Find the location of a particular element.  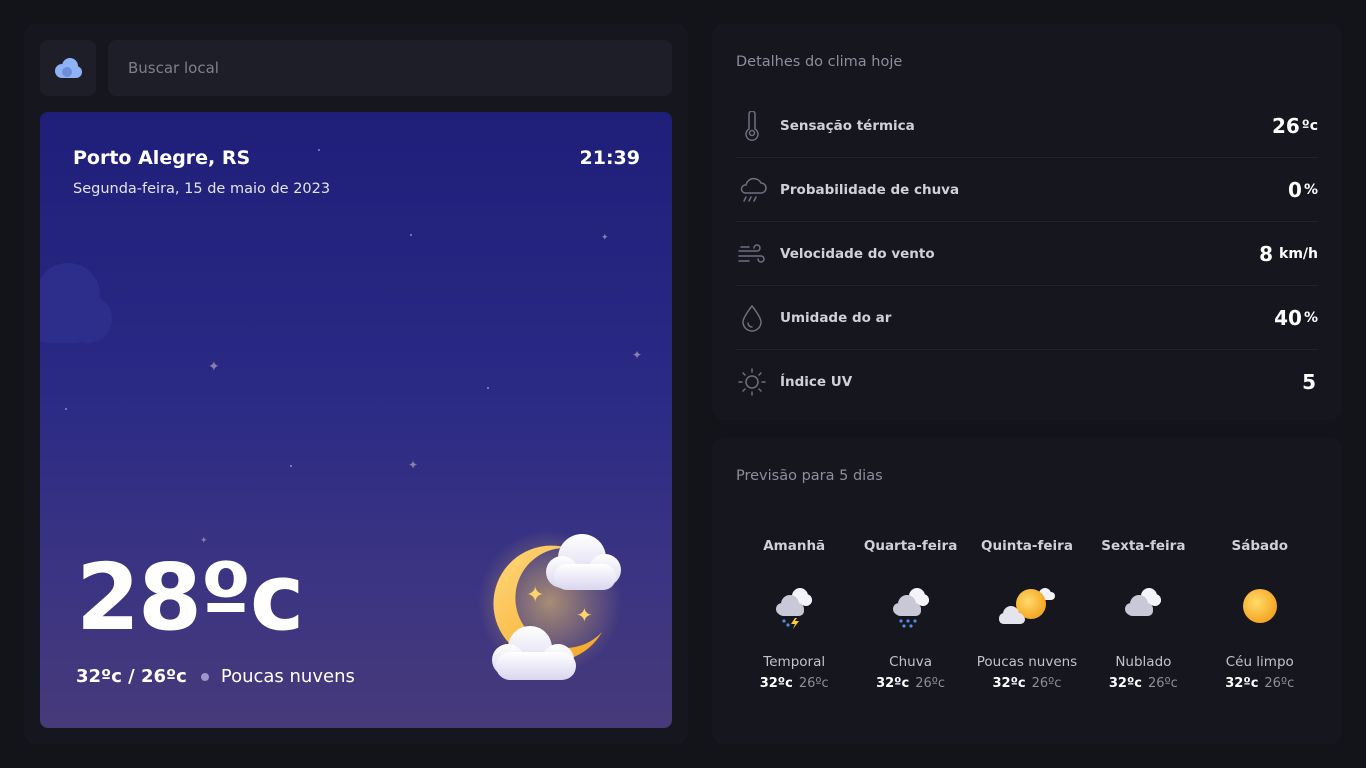

current-time: 21:39 is located at coordinates (609, 158).